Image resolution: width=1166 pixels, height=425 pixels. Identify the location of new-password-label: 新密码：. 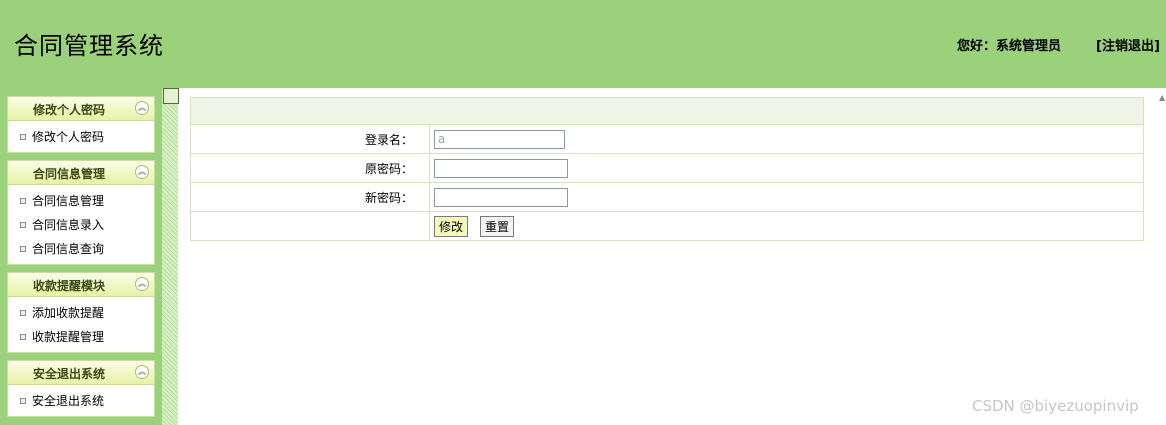
(310, 197).